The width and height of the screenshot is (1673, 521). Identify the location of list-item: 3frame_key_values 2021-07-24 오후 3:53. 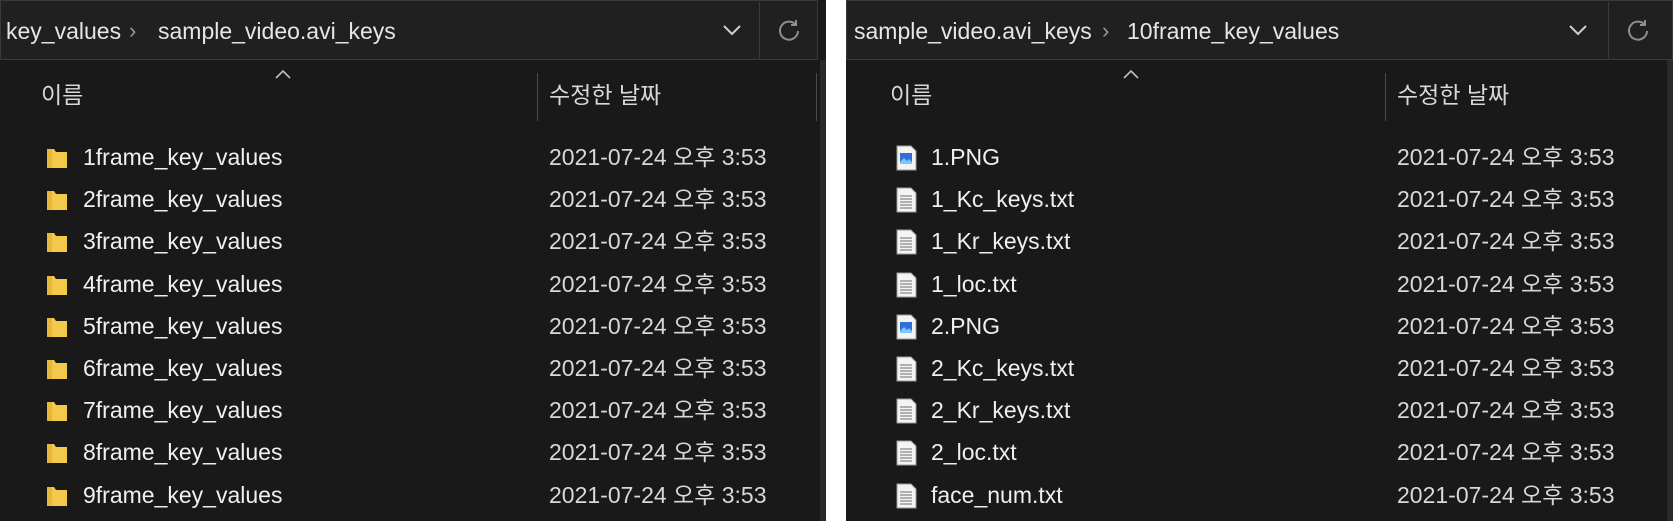
(413, 241).